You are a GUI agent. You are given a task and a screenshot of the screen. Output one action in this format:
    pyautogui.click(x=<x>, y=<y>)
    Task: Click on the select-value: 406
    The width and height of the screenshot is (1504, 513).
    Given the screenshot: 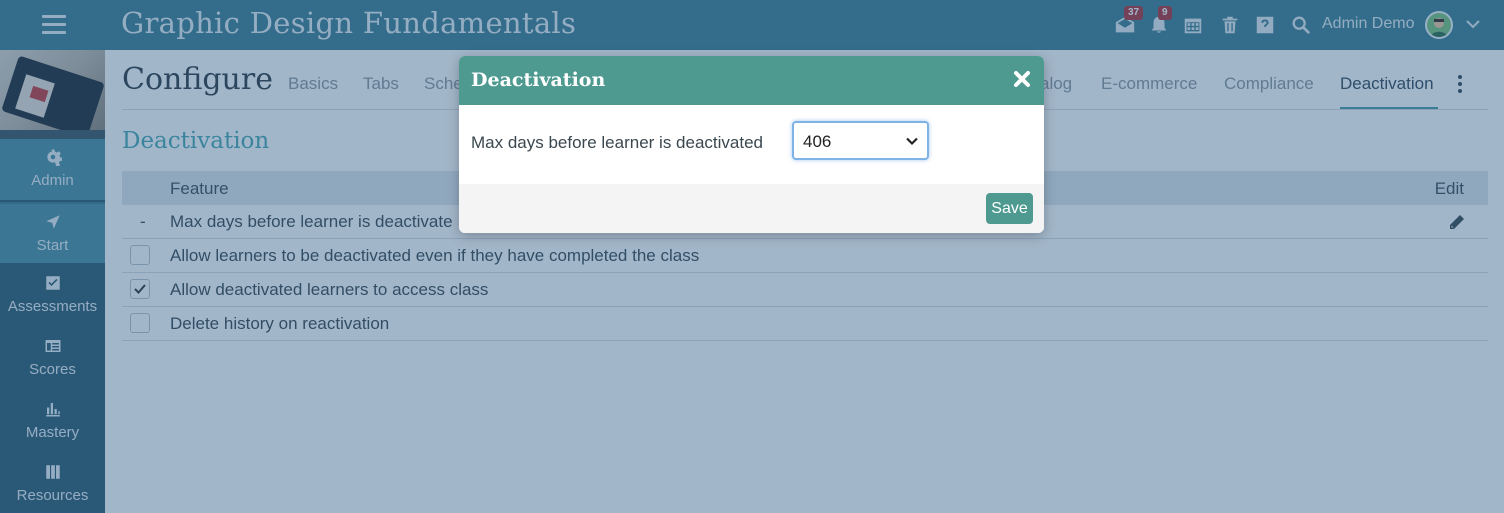 What is the action you would take?
    pyautogui.click(x=817, y=141)
    